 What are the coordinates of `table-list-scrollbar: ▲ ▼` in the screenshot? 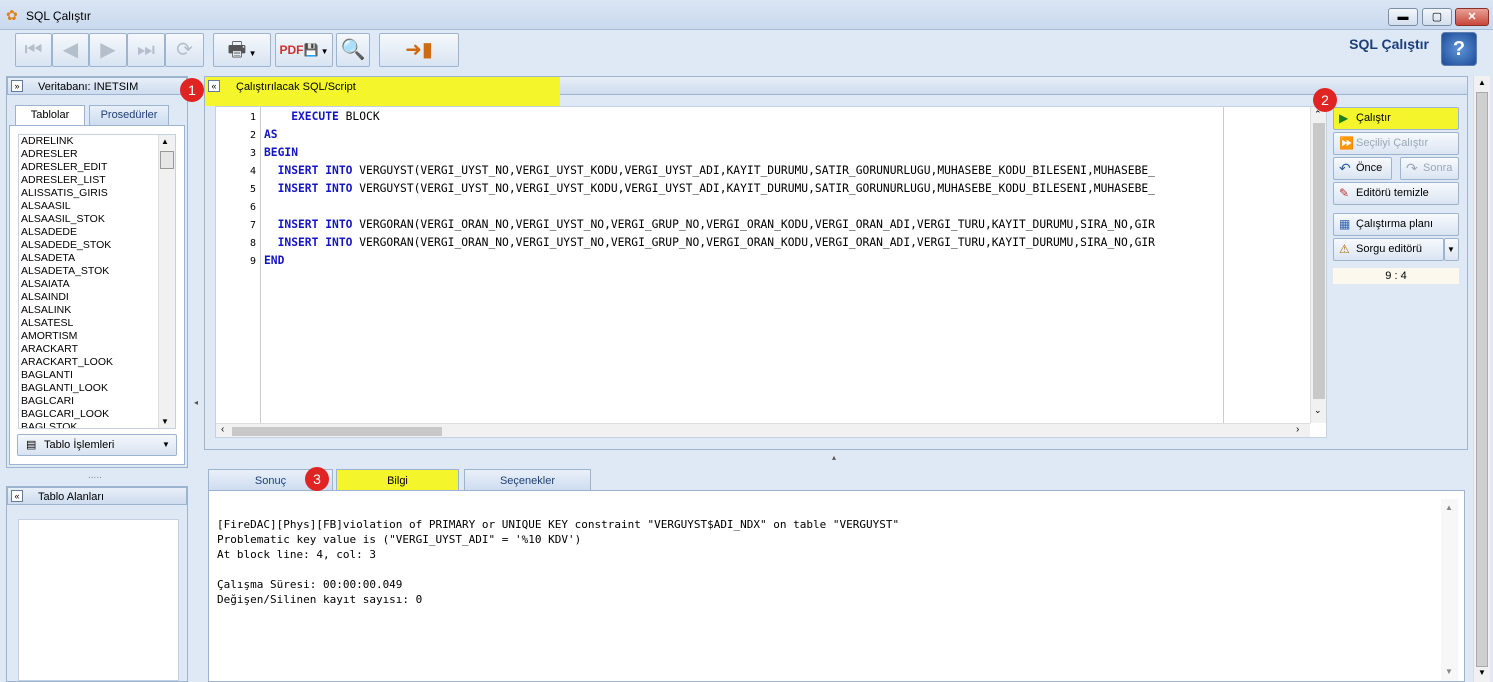 It's located at (166, 281).